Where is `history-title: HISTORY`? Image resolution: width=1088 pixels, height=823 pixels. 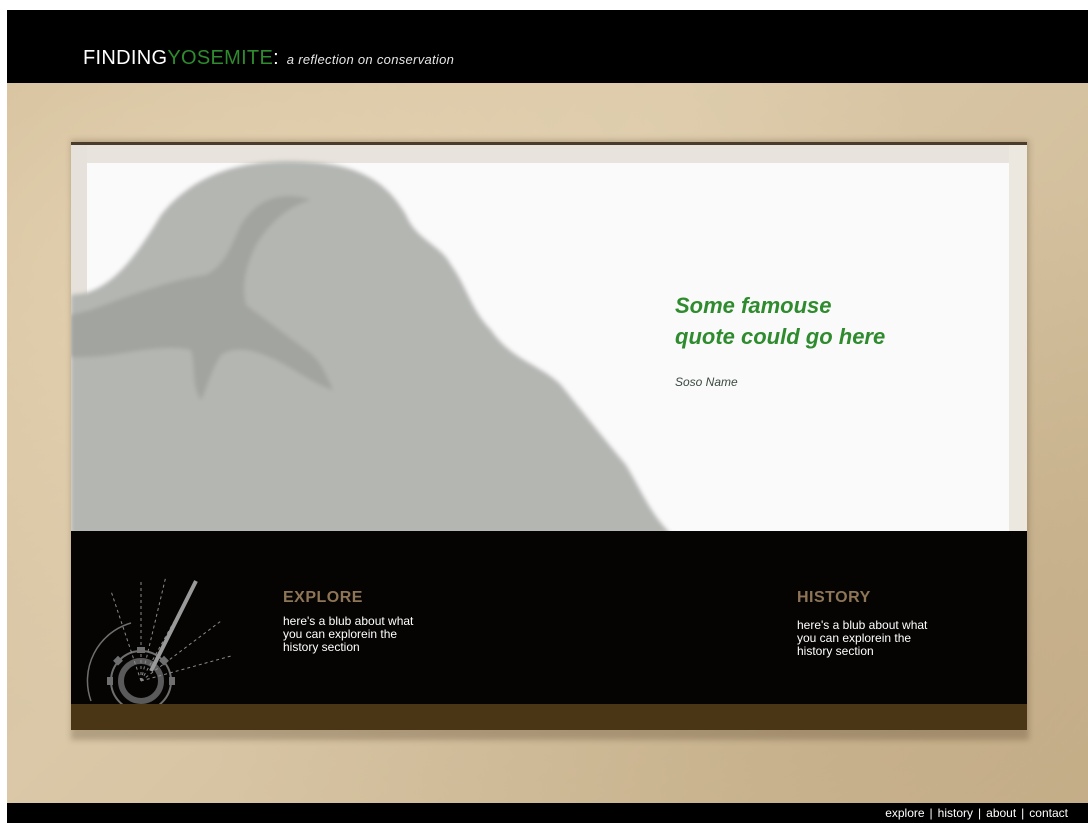 history-title: HISTORY is located at coordinates (834, 598).